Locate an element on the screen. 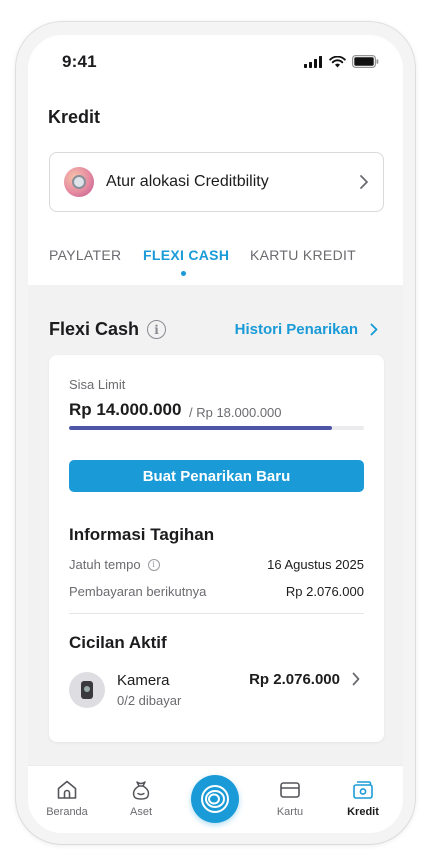  billing-title: Informasi Tagihan is located at coordinates (142, 534).